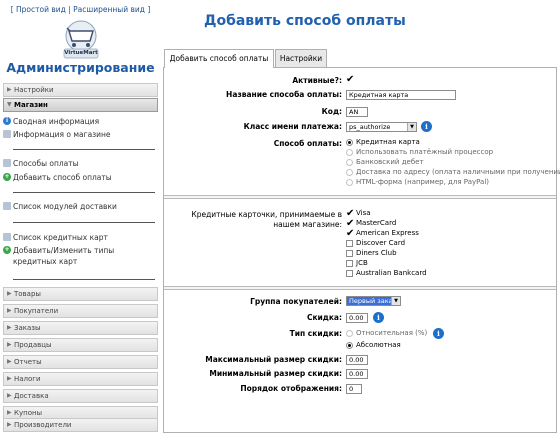  What do you see at coordinates (386, 333) in the screenshot?
I see `discount-type-relative: Относительная (%)` at bounding box center [386, 333].